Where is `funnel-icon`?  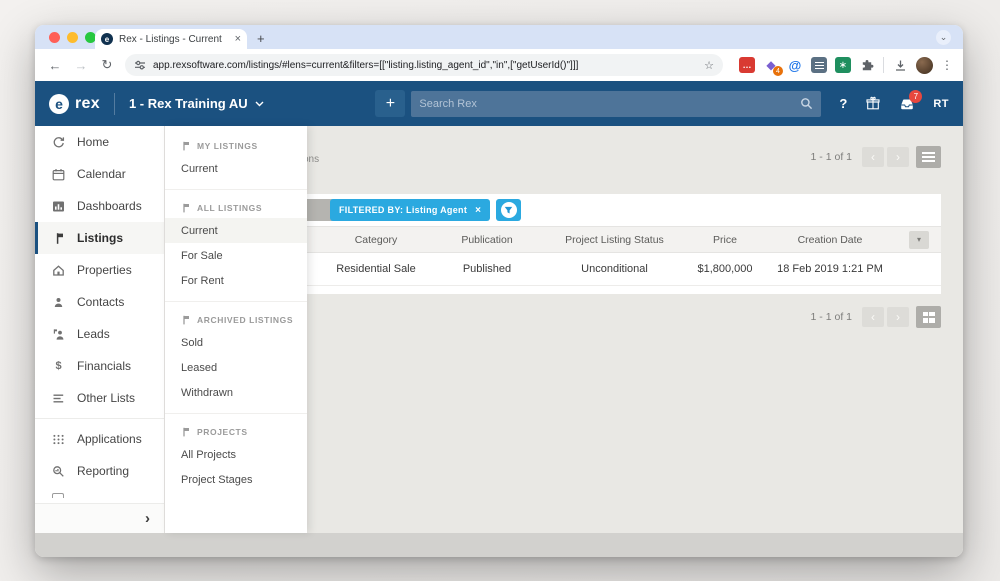 funnel-icon is located at coordinates (508, 210).